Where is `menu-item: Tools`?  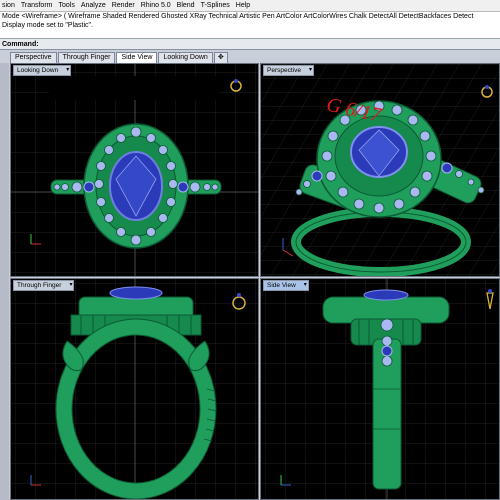 menu-item: Tools is located at coordinates (67, 5).